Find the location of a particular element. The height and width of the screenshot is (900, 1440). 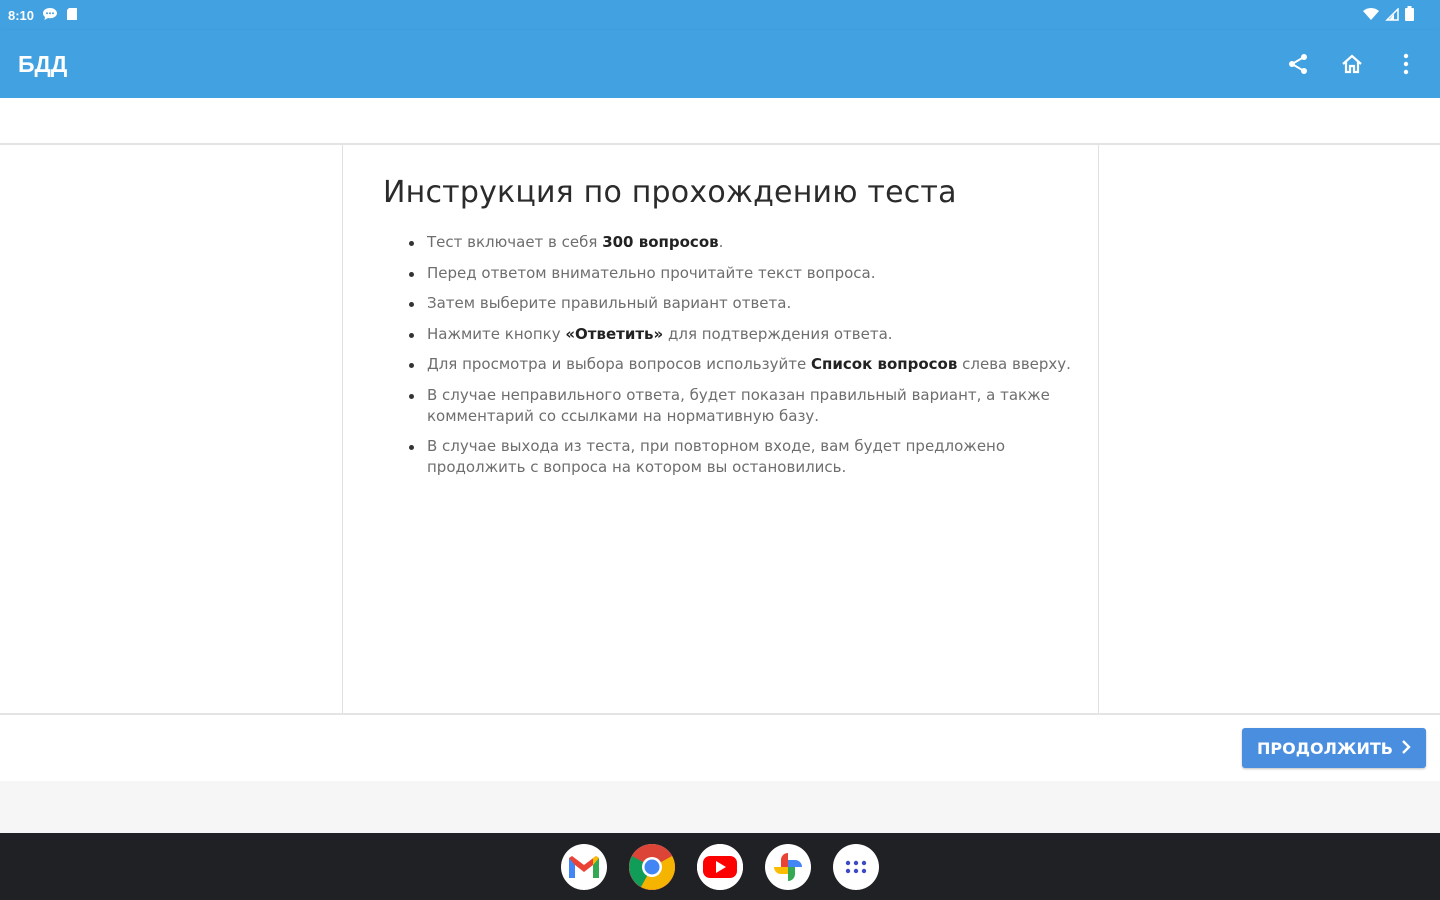

item-text: Тест включает в себя is located at coordinates (515, 242).